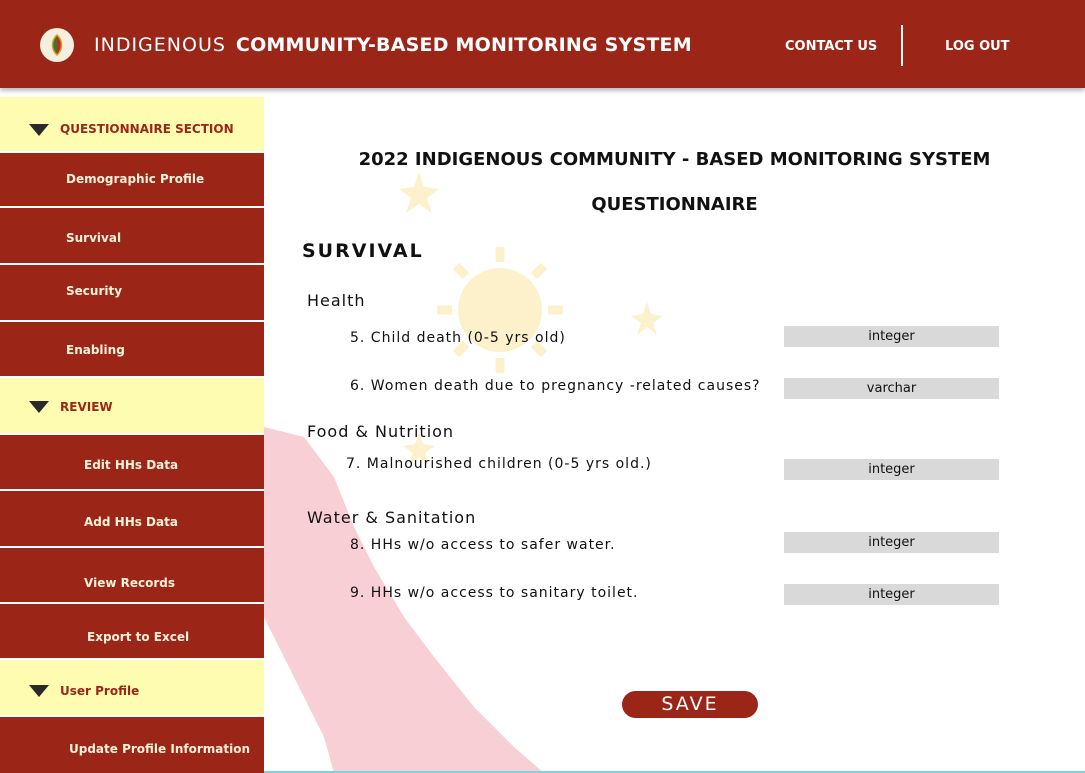  I want to click on question-8-field, so click(891, 542).